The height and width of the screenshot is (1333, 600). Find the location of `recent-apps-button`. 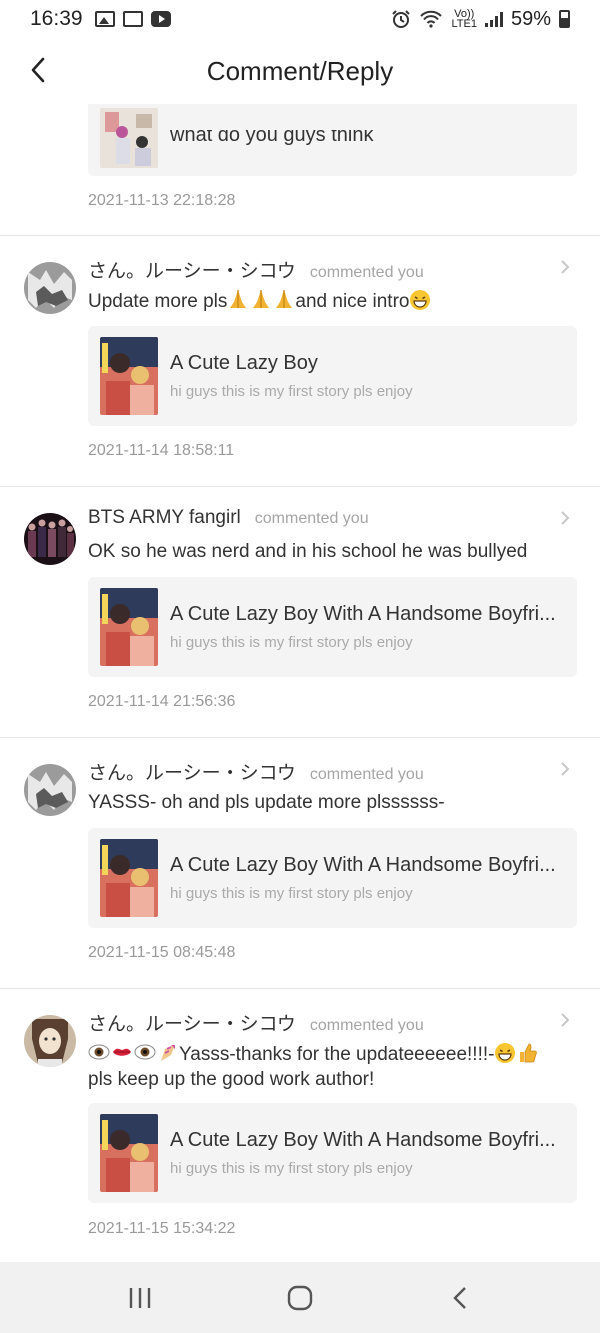

recent-apps-button is located at coordinates (140, 1298).